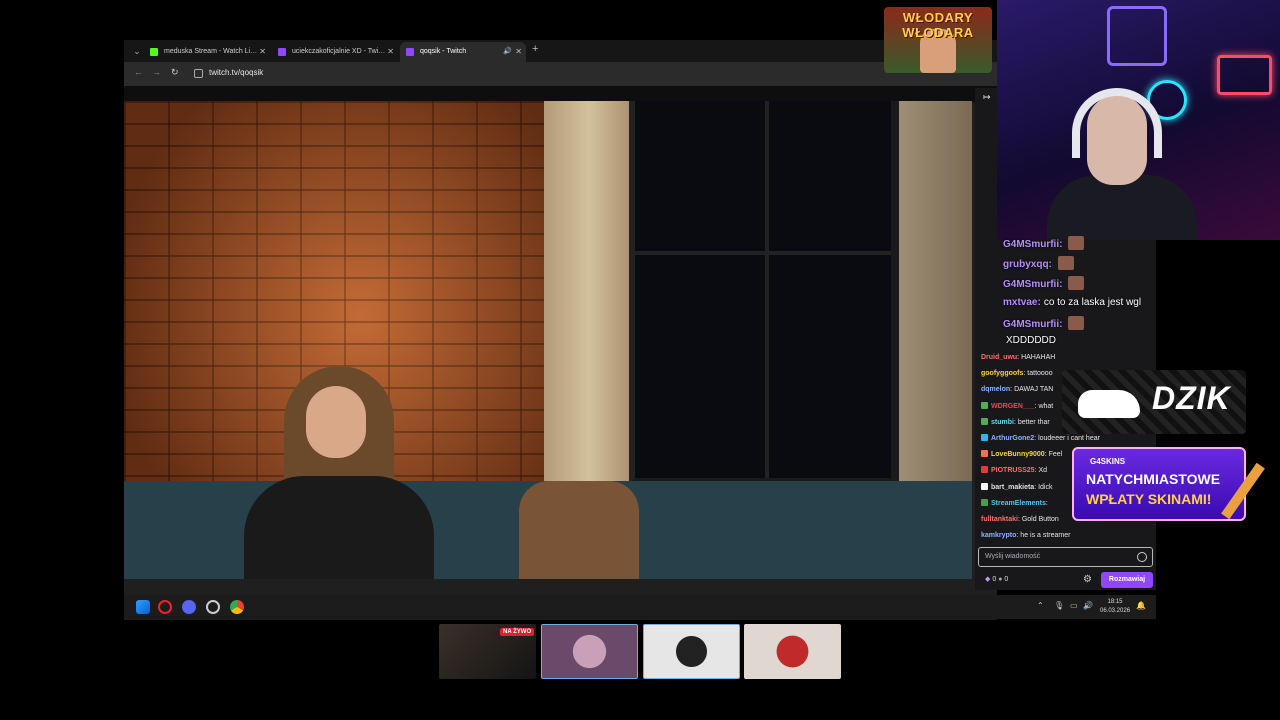 Image resolution: width=1280 pixels, height=720 pixels. I want to click on tab-uciekczak: uciekczakoficjalnie XD - Twitch ✕, so click(335, 52).